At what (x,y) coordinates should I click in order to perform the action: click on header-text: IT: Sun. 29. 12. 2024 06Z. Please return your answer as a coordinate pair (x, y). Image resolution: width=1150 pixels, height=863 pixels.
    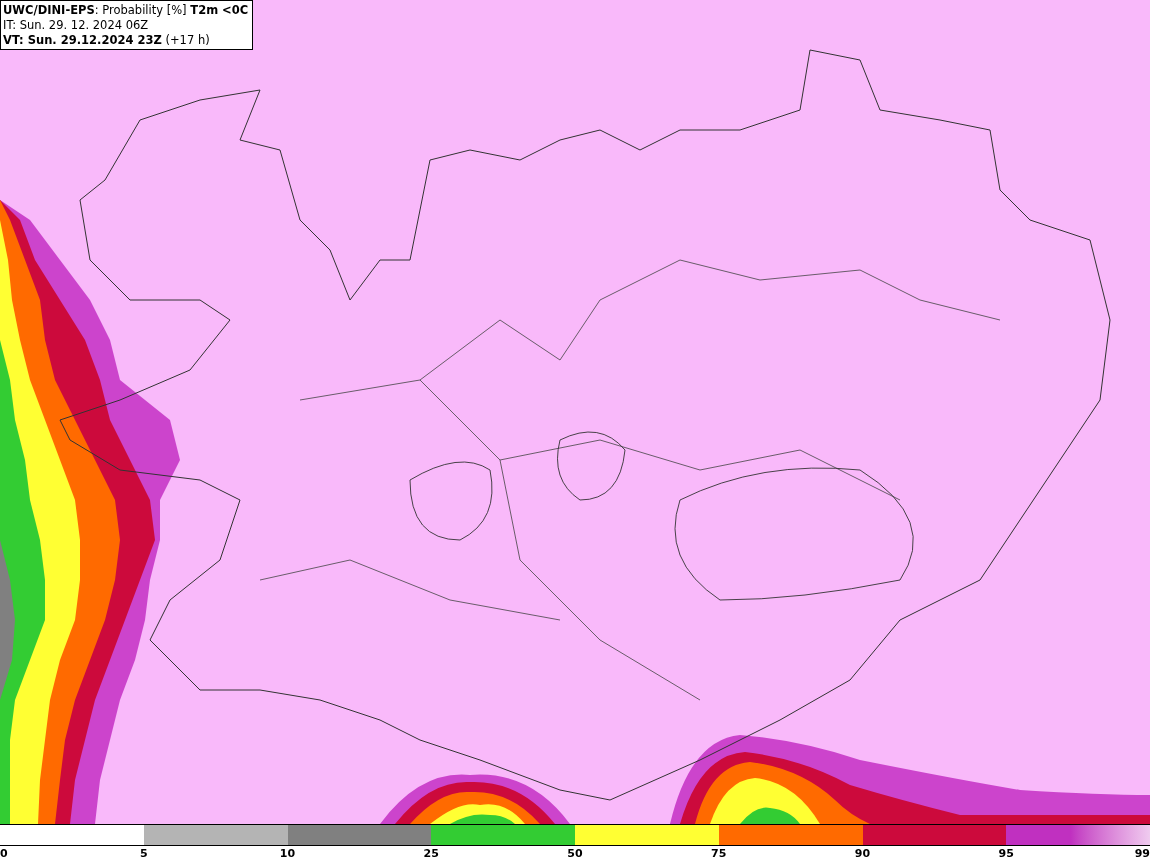
    Looking at the image, I should click on (76, 25).